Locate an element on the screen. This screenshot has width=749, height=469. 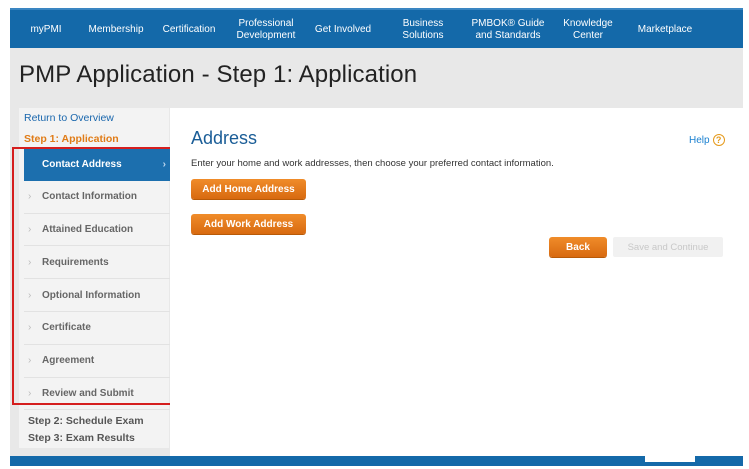
nav-item-business-solutions: Business Solutions is located at coordinates (423, 30).